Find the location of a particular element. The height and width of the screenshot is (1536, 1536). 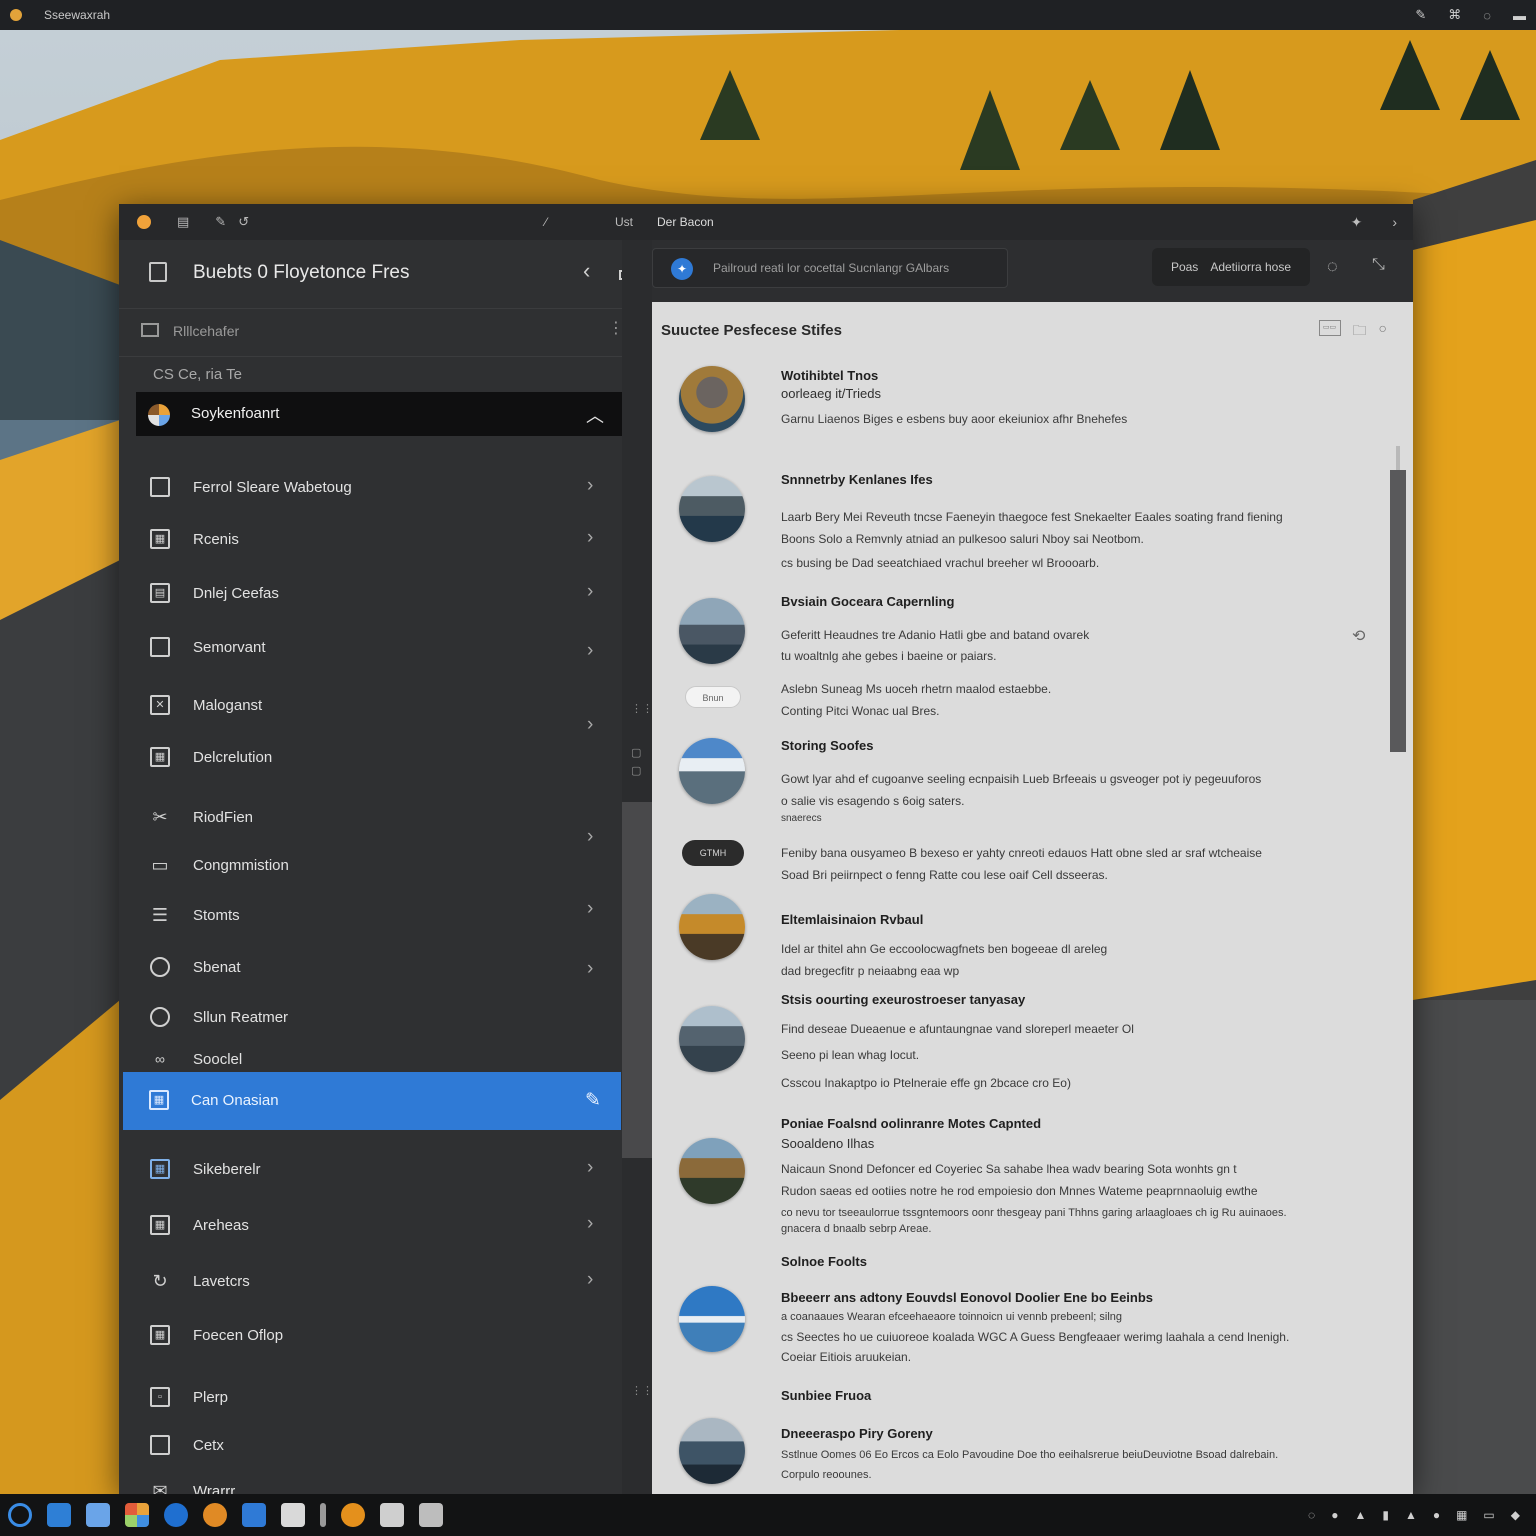

app-icon is located at coordinates (254, 1515).